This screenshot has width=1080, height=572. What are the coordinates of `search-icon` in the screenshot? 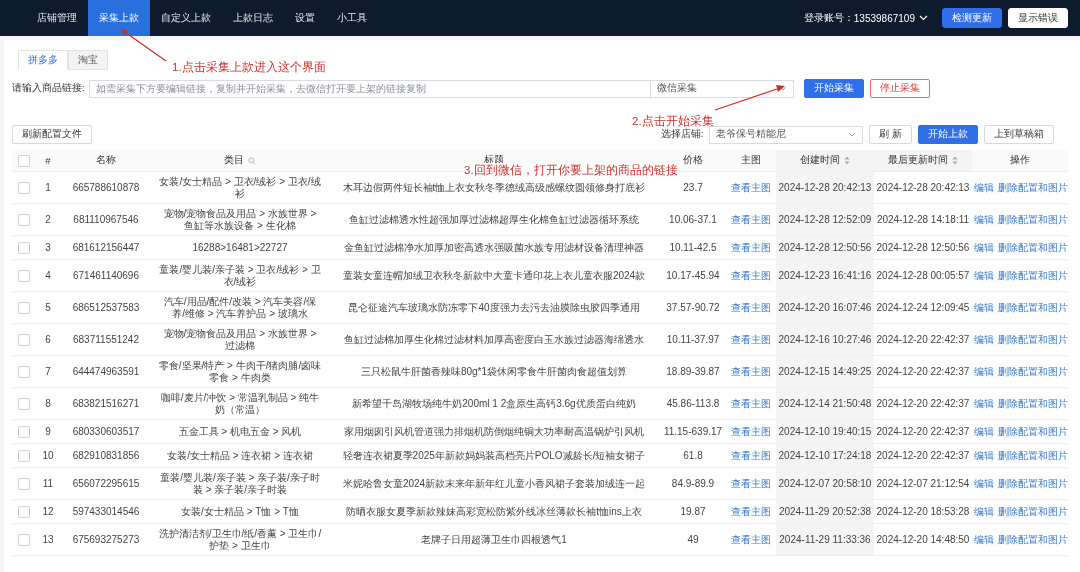 It's located at (252, 160).